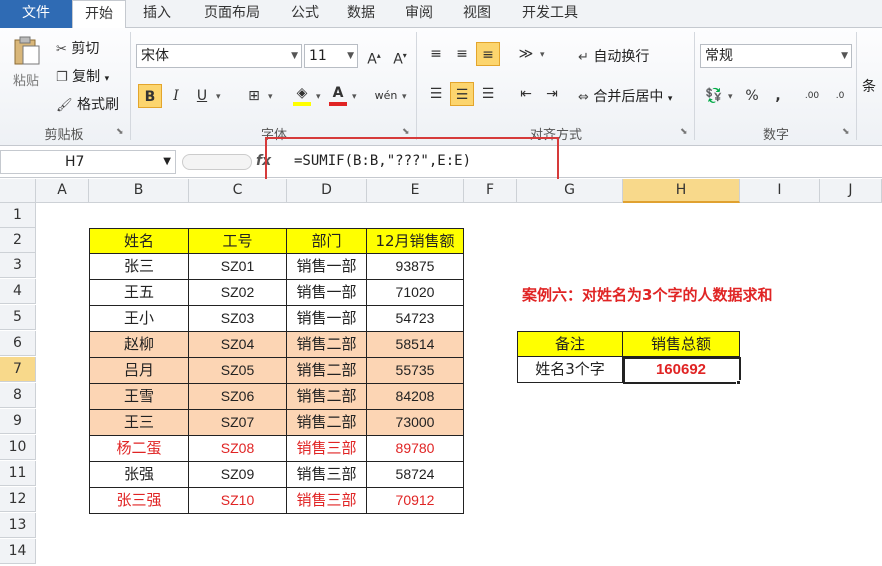 This screenshot has width=882, height=566. Describe the element at coordinates (18, 240) in the screenshot. I see `row-header-2: 2` at that location.